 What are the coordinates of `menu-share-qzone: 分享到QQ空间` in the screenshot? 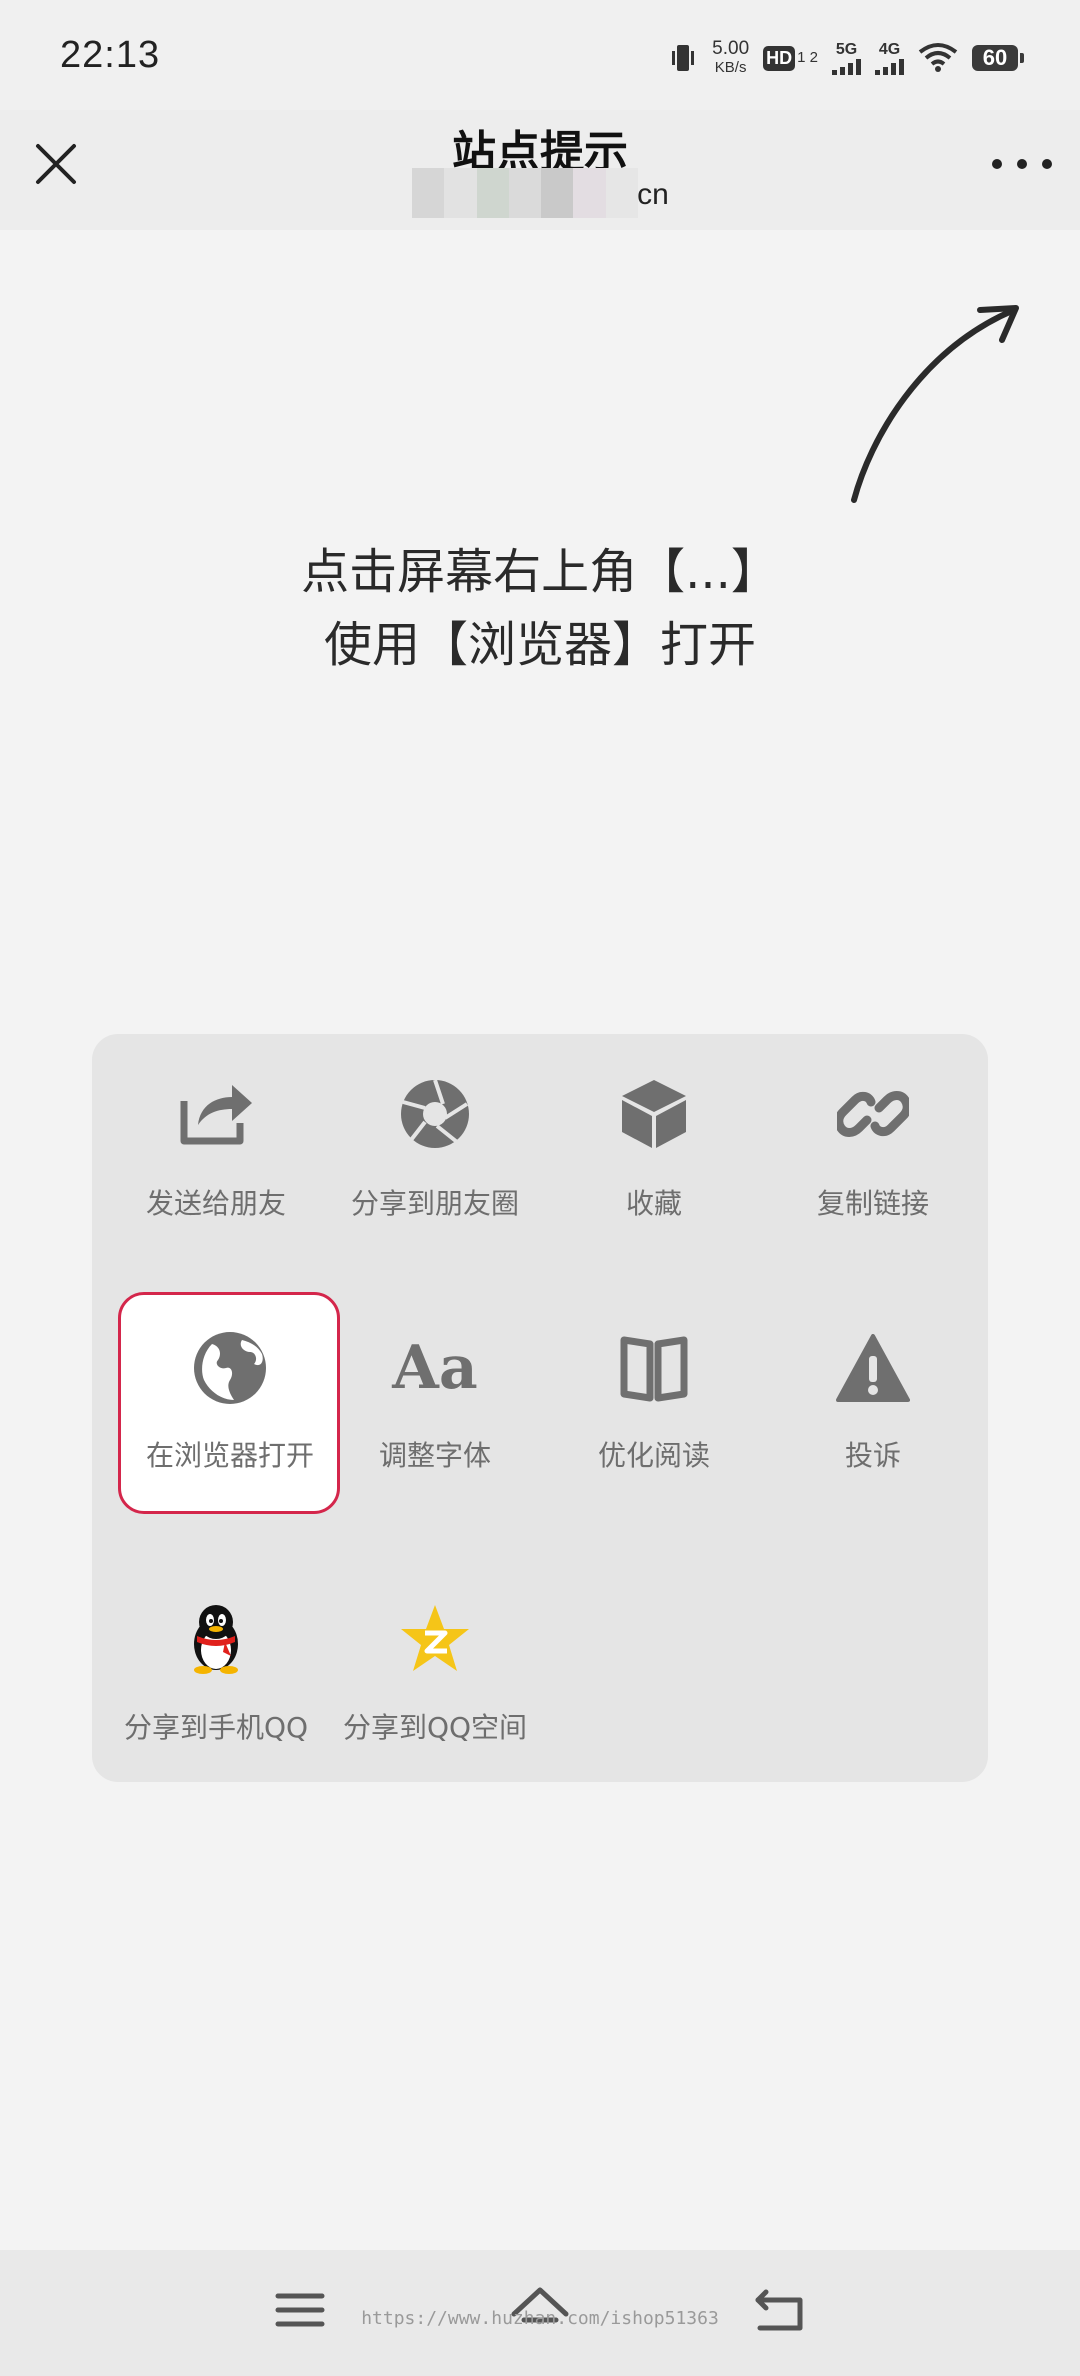 It's located at (435, 1678).